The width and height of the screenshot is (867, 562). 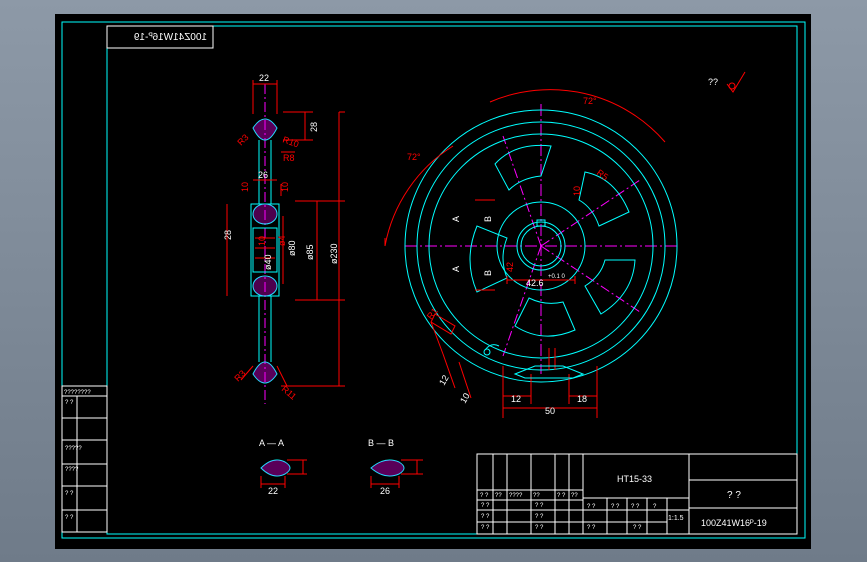 What do you see at coordinates (456, 269) in the screenshot?
I see `section-label-a-bottom: A` at bounding box center [456, 269].